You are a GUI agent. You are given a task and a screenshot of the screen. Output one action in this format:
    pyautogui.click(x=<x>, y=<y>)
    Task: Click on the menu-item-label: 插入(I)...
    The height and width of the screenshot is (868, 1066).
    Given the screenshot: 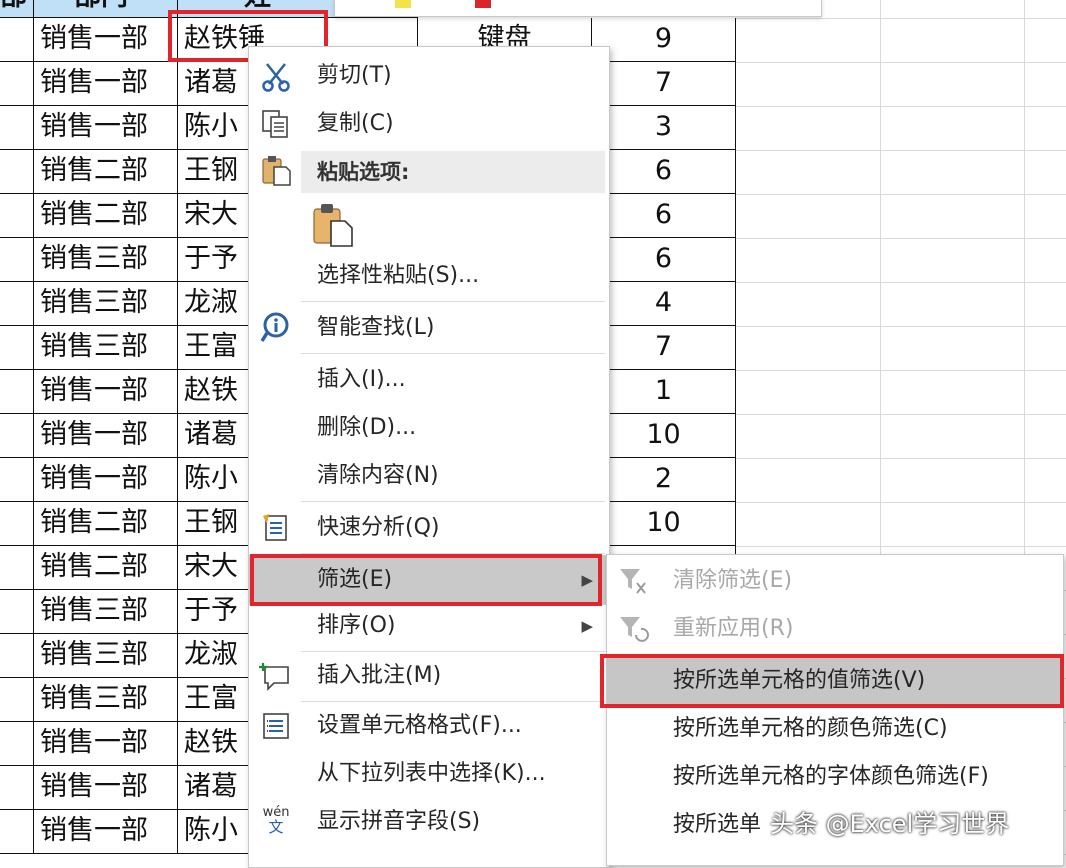 What is the action you would take?
    pyautogui.click(x=361, y=379)
    